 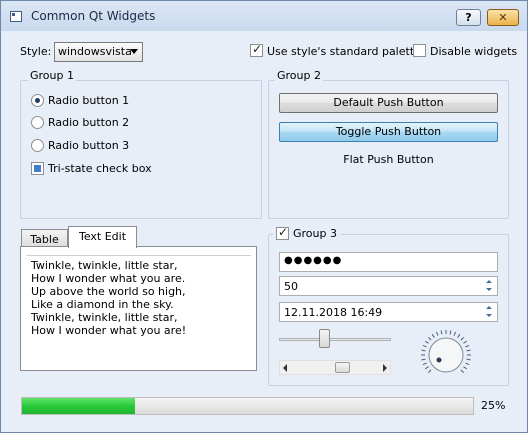 I want to click on spin-box-value: 50, so click(x=291, y=286).